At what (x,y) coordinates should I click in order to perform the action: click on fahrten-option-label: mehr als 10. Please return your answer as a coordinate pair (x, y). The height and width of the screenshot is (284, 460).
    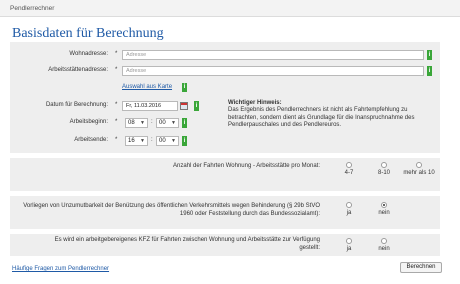
    Looking at the image, I should click on (419, 173).